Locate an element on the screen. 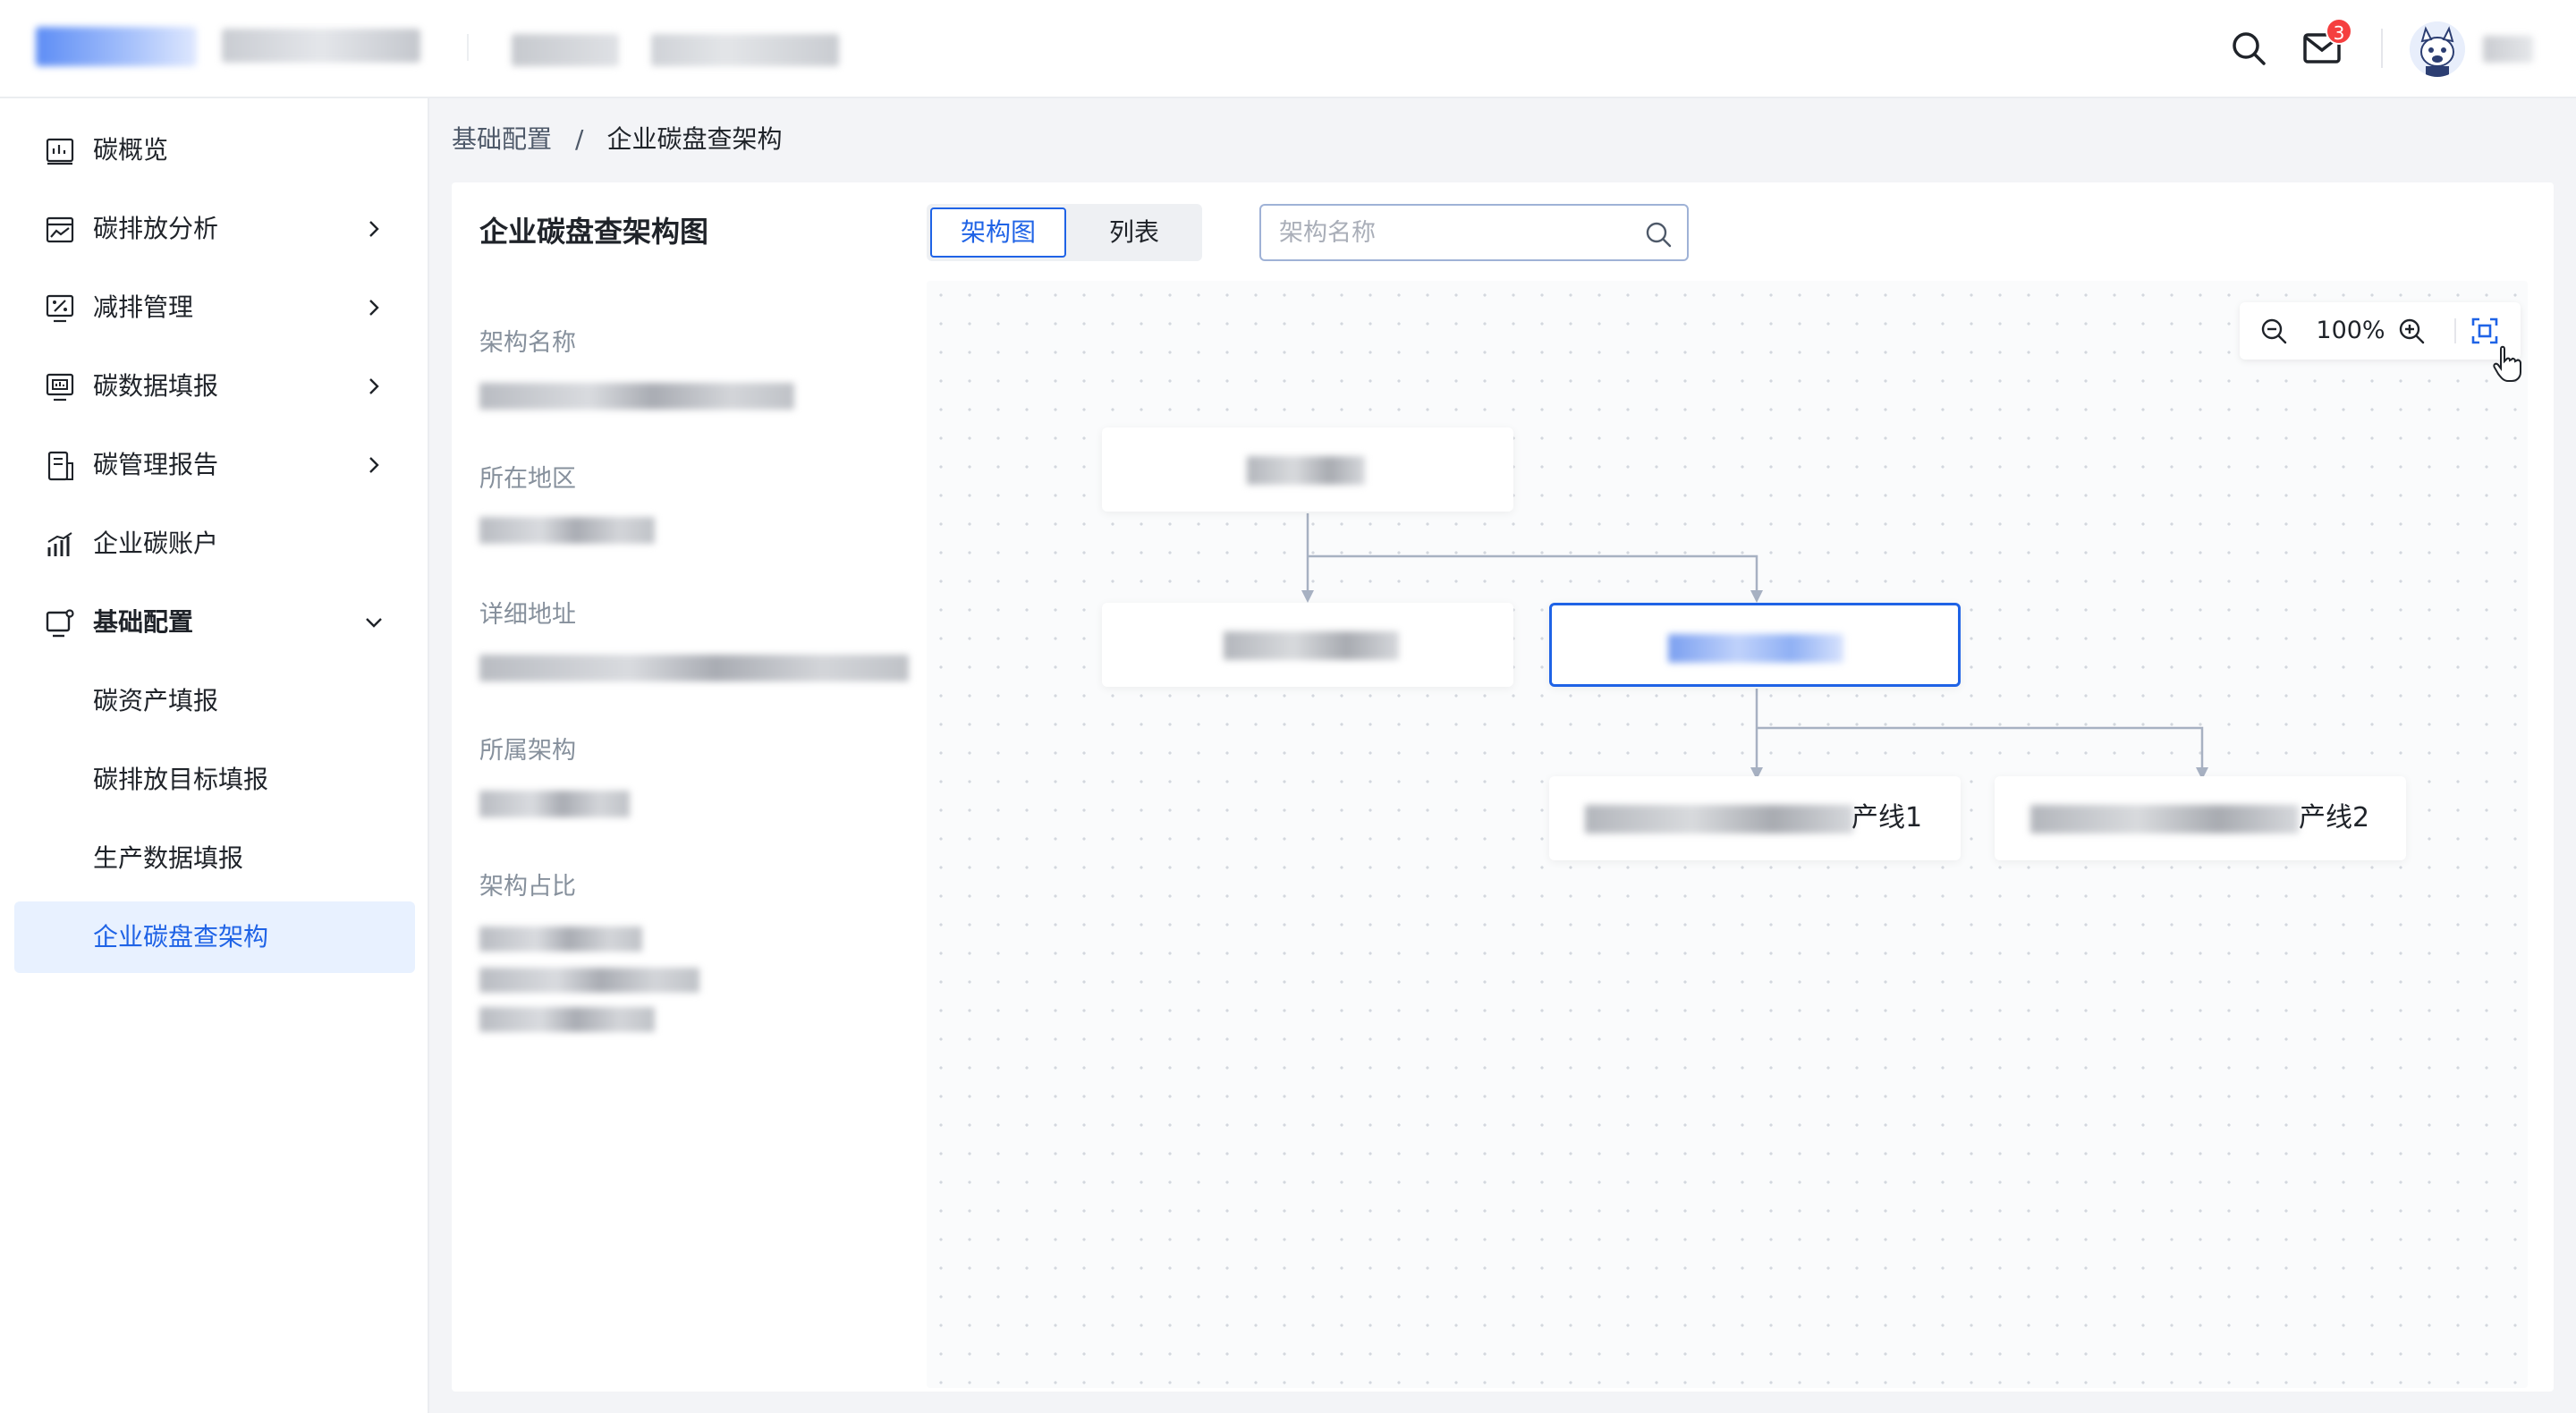 The width and height of the screenshot is (2576, 1413). top-bar: 3 is located at coordinates (1288, 49).